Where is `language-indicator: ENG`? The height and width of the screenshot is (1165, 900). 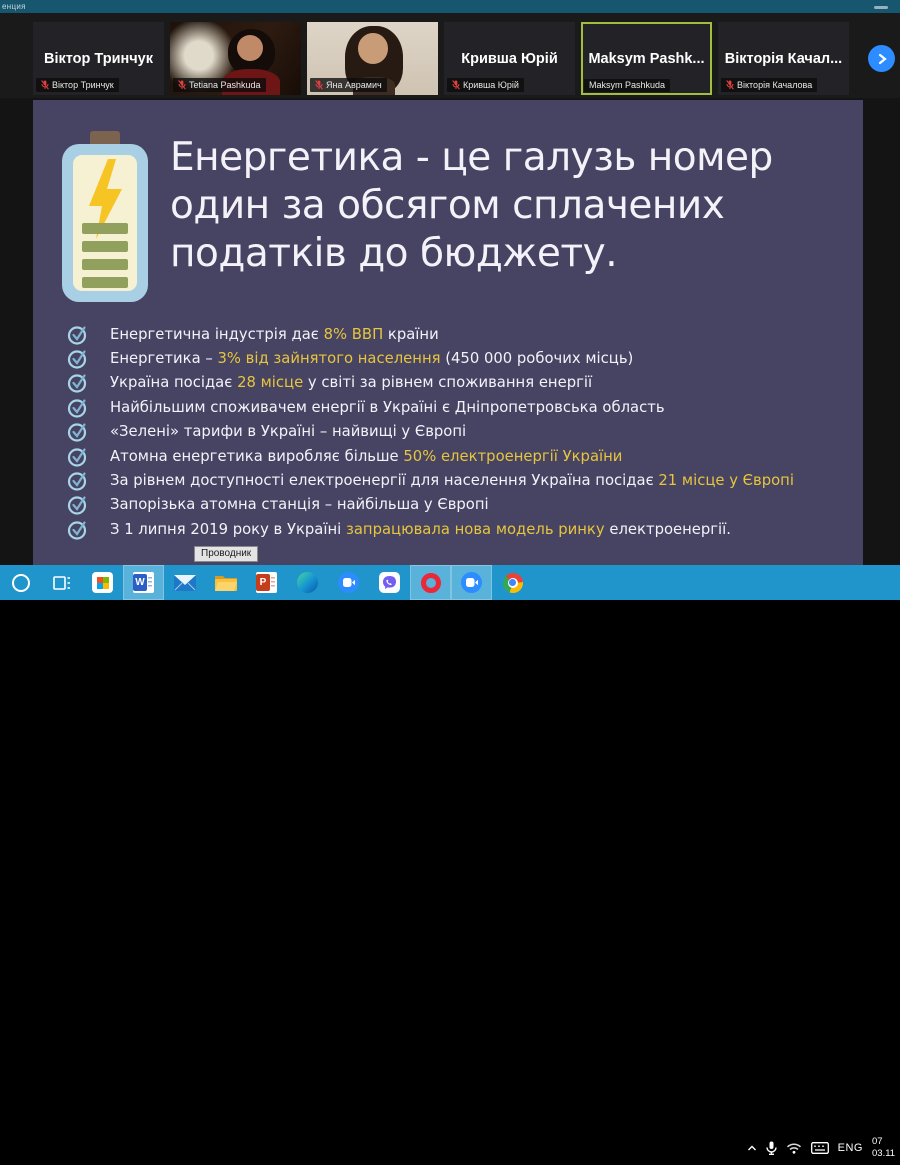 language-indicator: ENG is located at coordinates (850, 1148).